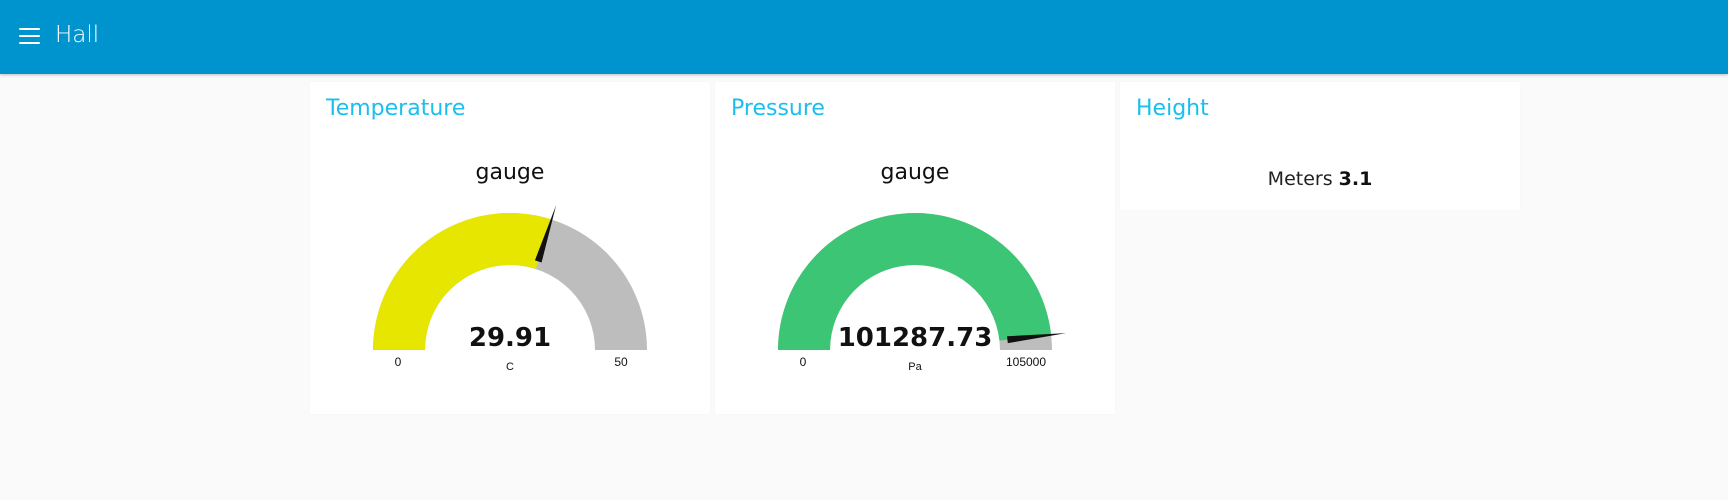 The image size is (1728, 500). Describe the element at coordinates (510, 266) in the screenshot. I see `temperature-gauge: gauge 29.91 0 50 C` at that location.